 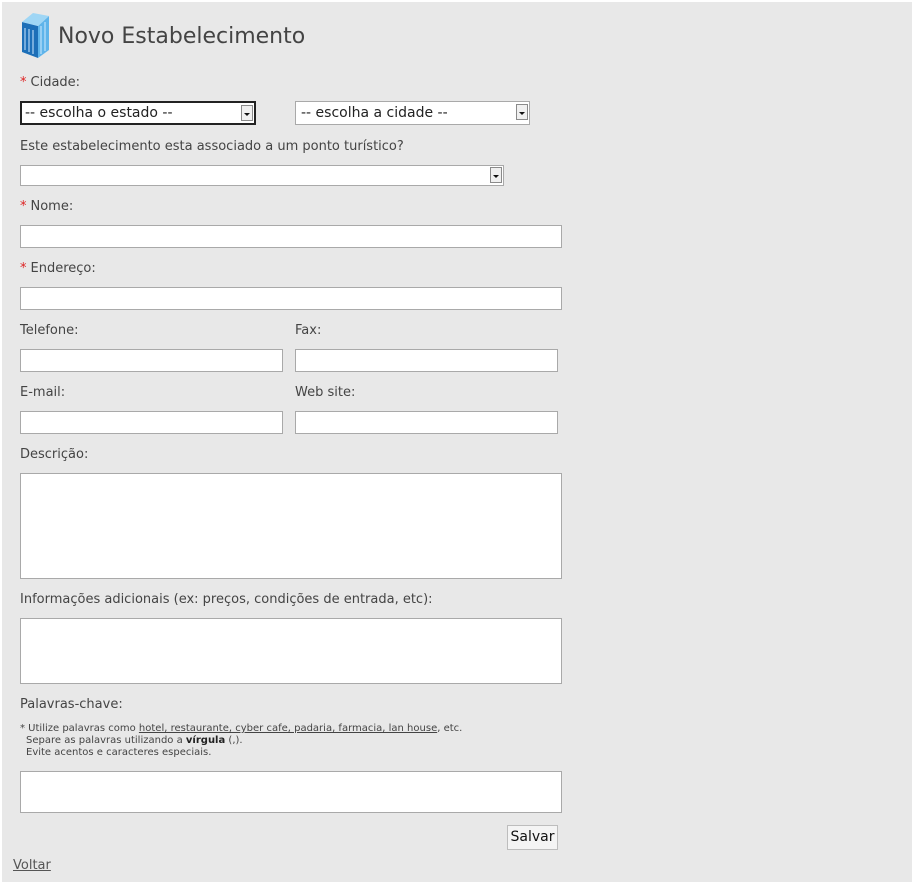 I want to click on save-button: Salvar, so click(x=532, y=837).